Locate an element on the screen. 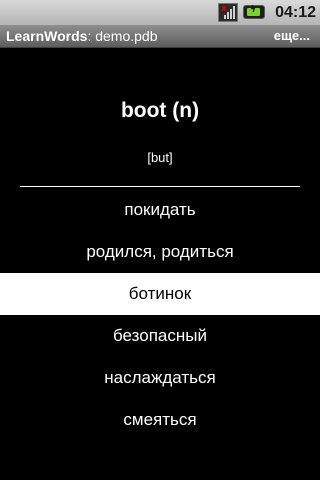 The height and width of the screenshot is (480, 320). status-bar: x ϟ 04:12 is located at coordinates (160, 12).